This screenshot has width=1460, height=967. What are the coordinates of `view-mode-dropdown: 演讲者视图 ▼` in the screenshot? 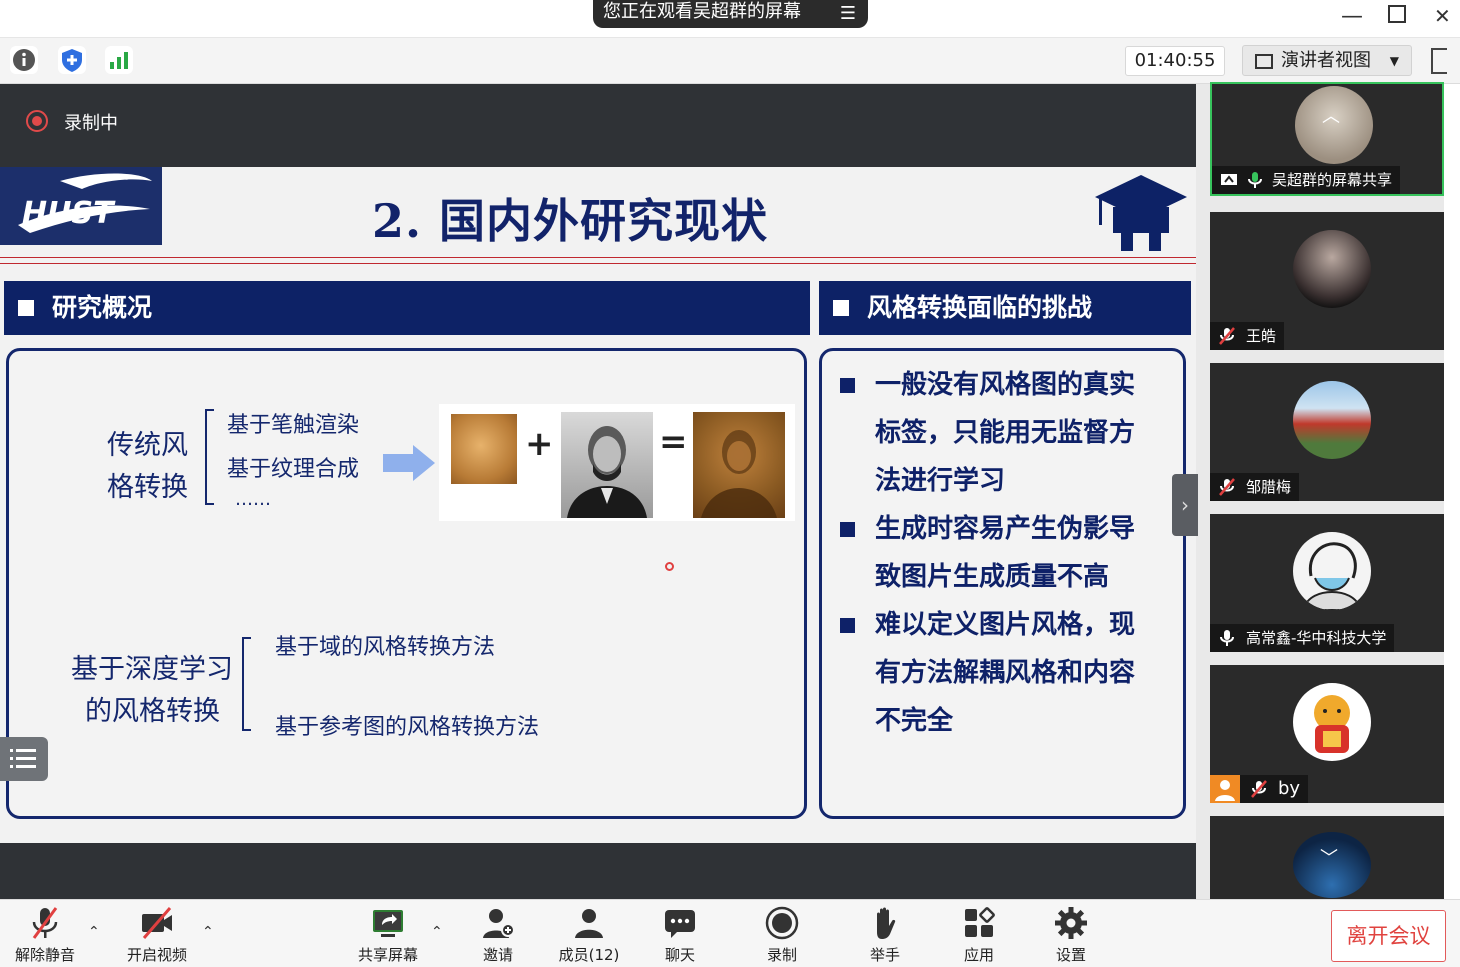 It's located at (1327, 60).